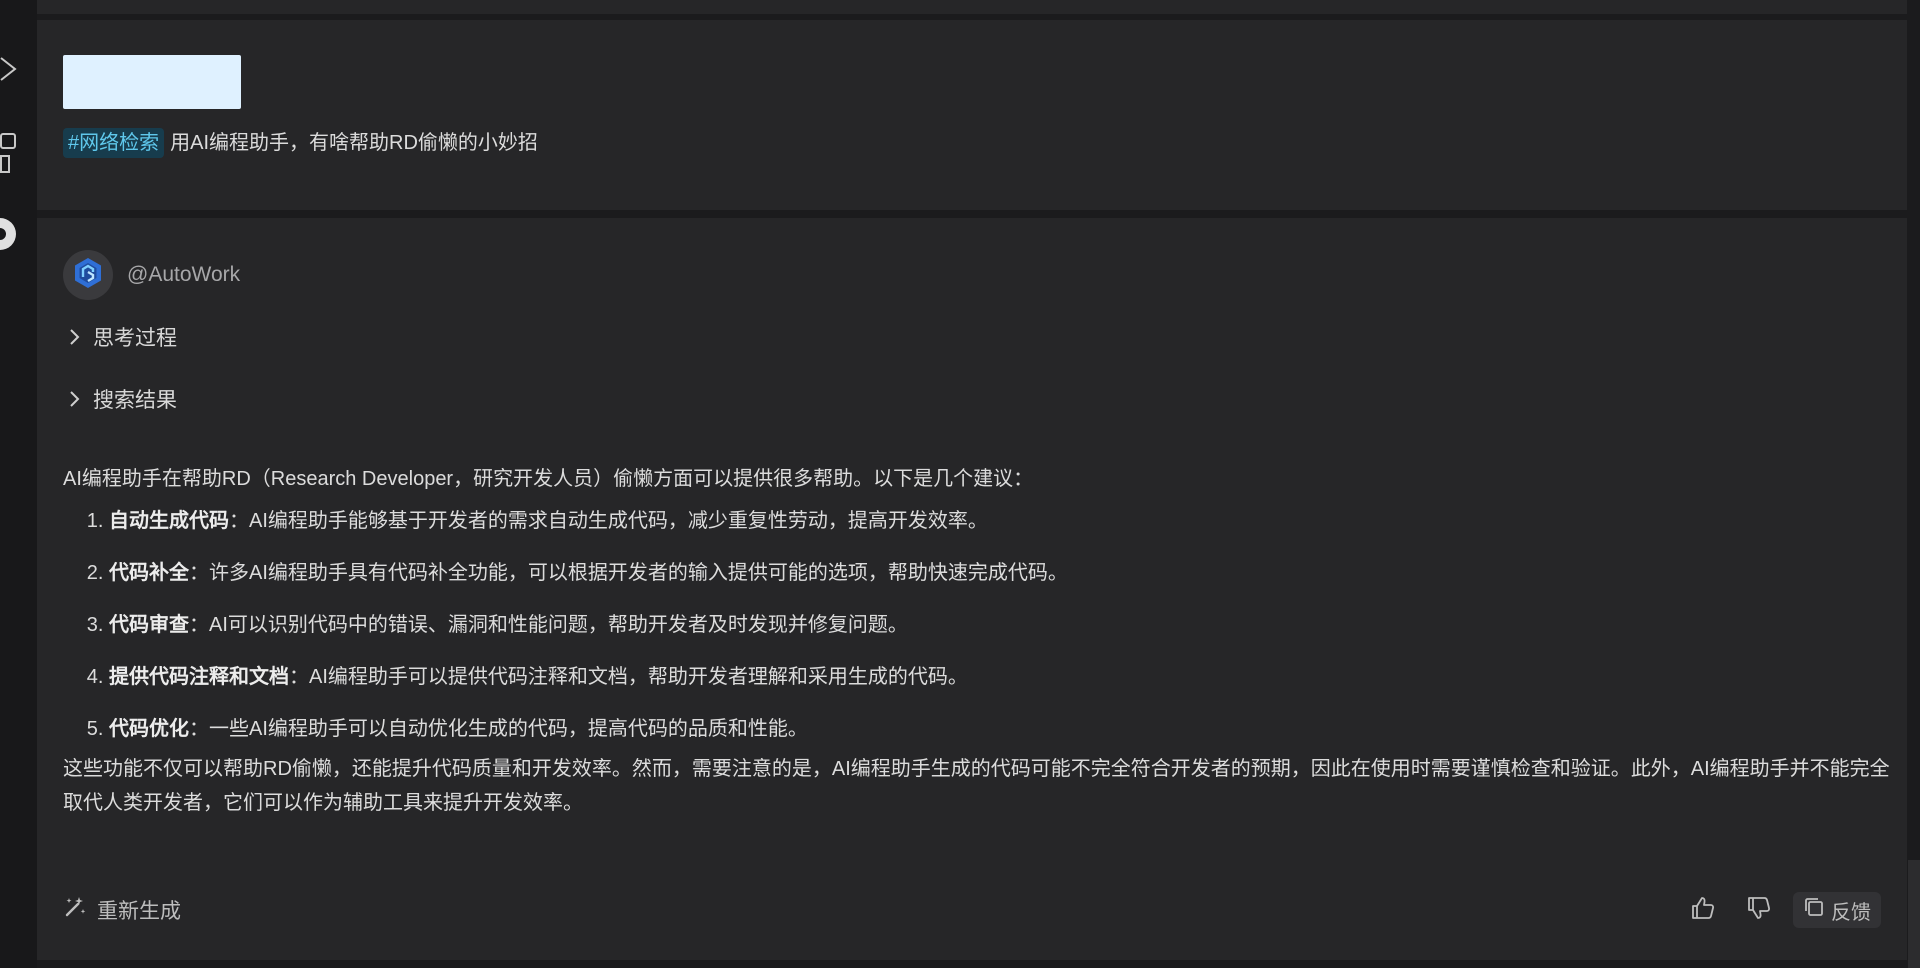 The image size is (1920, 968). I want to click on regenerate-label: 重新生成, so click(139, 911).